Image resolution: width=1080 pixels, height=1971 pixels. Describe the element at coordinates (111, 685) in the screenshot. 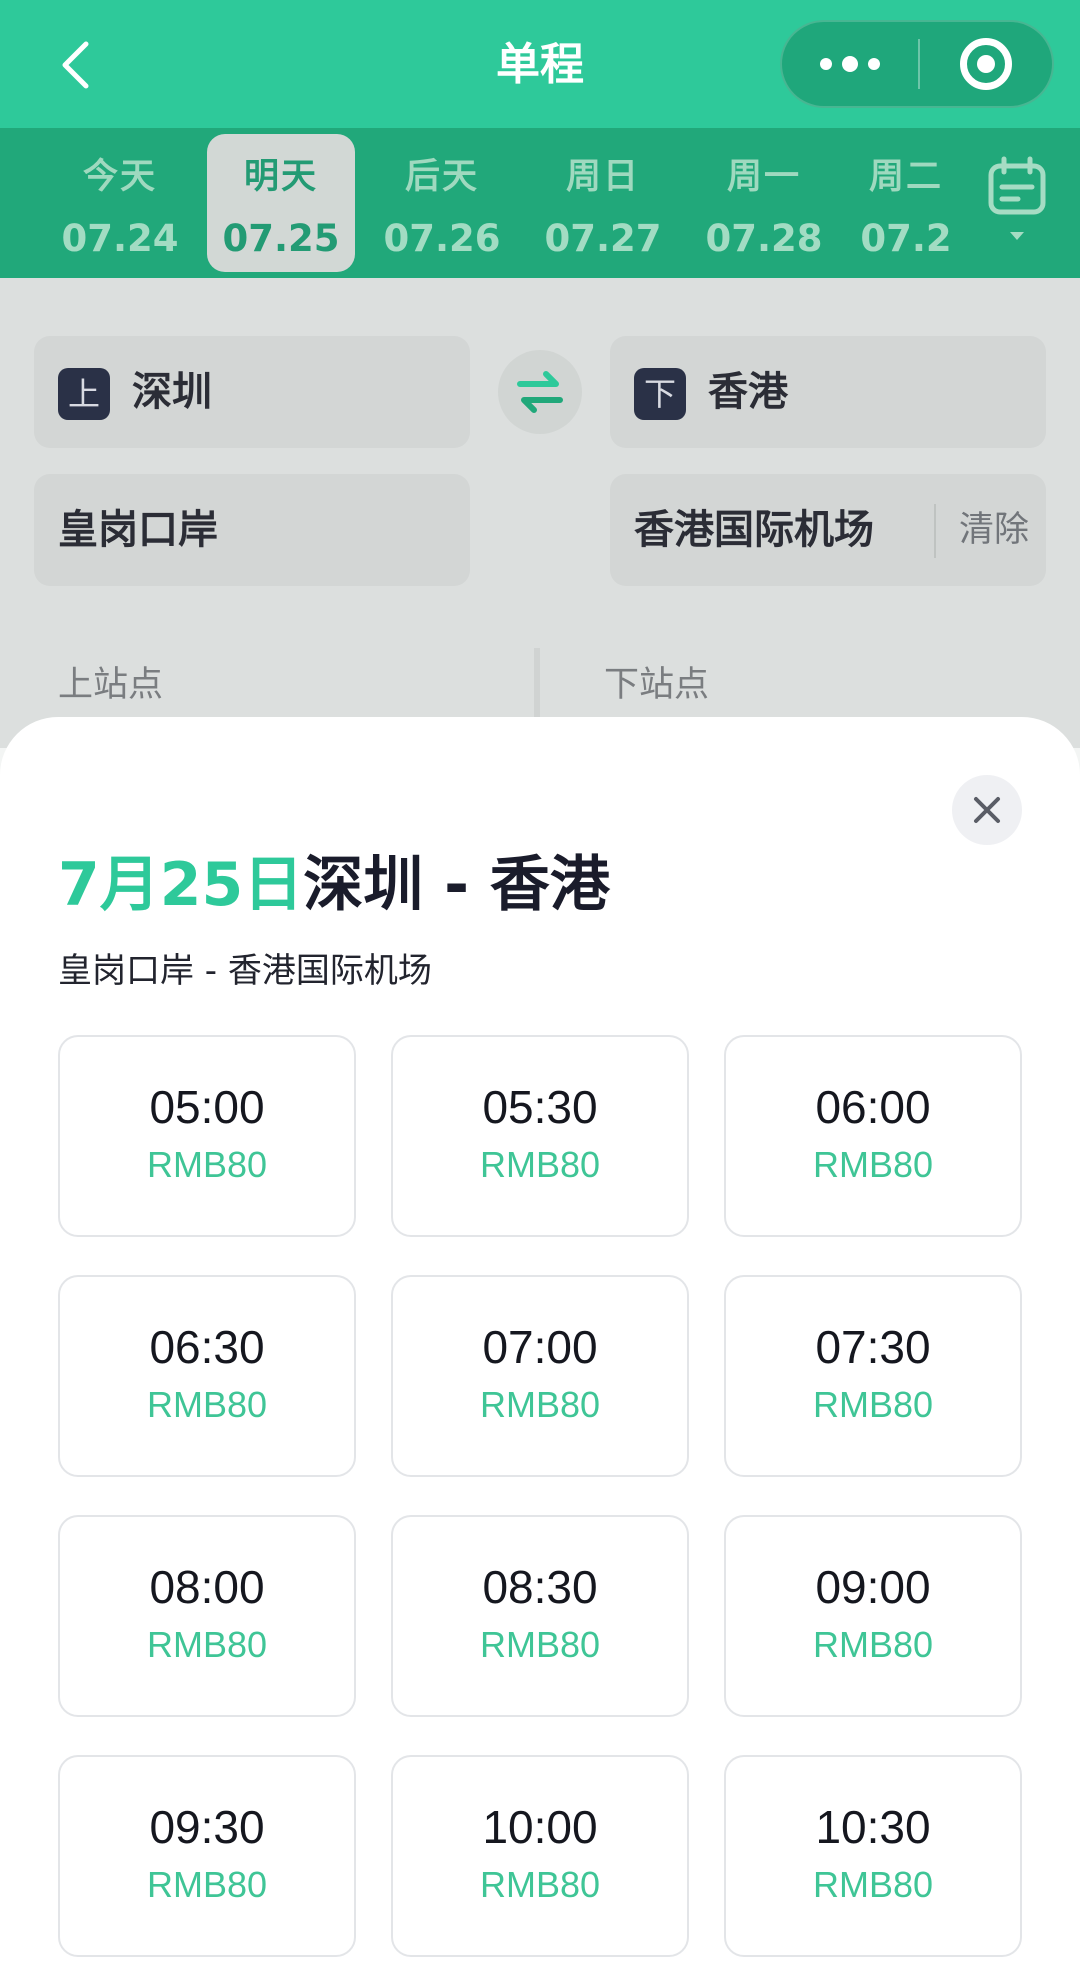

I see `boarding-stop-label: 上站点` at that location.